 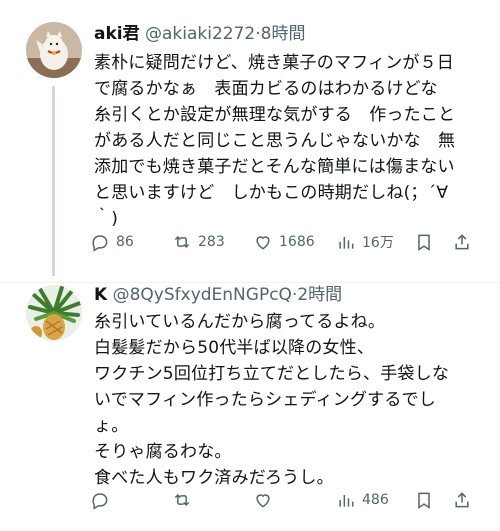 I want to click on timestamp: 8時間, so click(x=283, y=34).